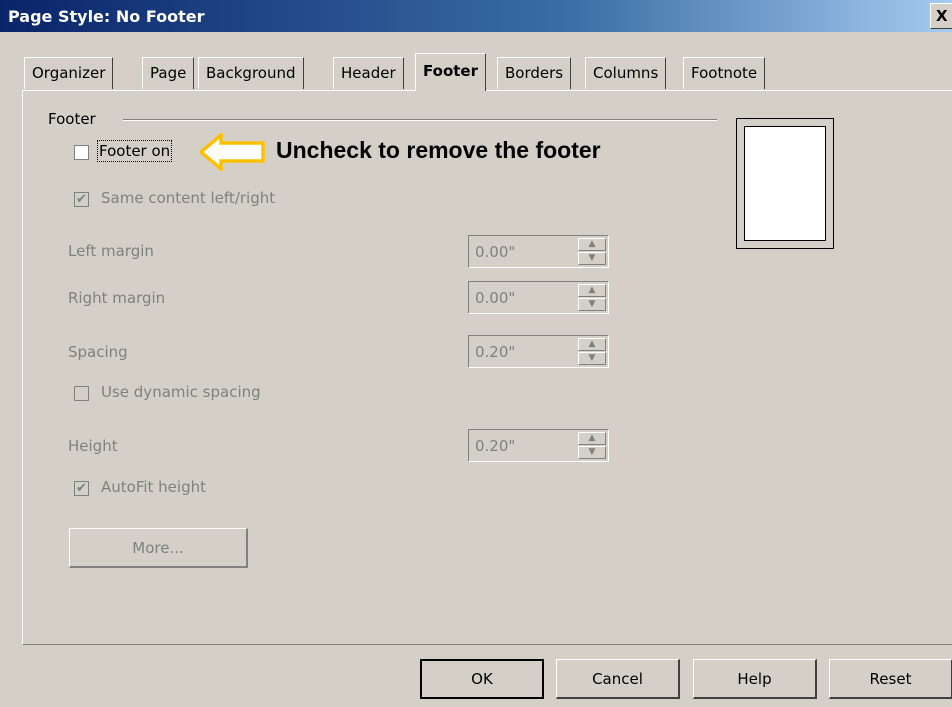 This screenshot has height=707, width=952. Describe the element at coordinates (81, 152) in the screenshot. I see `footer-on-checkbox` at that location.